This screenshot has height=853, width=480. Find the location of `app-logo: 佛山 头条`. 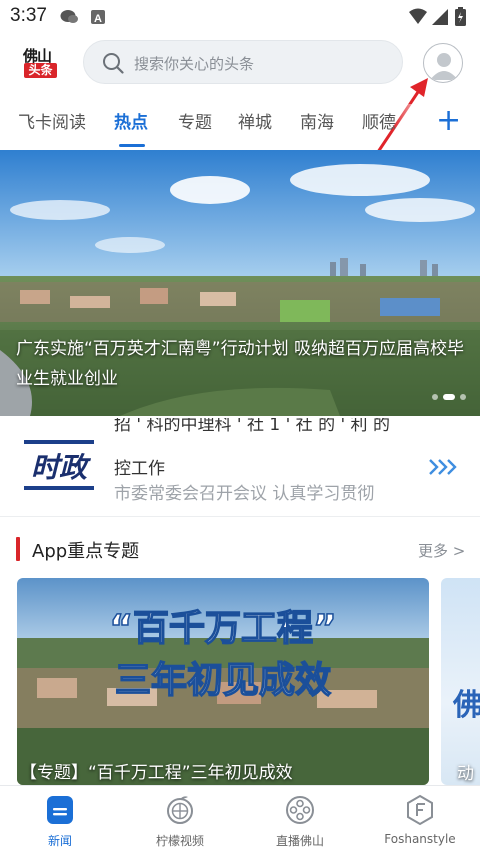

app-logo: 佛山 头条 is located at coordinates (40, 62).